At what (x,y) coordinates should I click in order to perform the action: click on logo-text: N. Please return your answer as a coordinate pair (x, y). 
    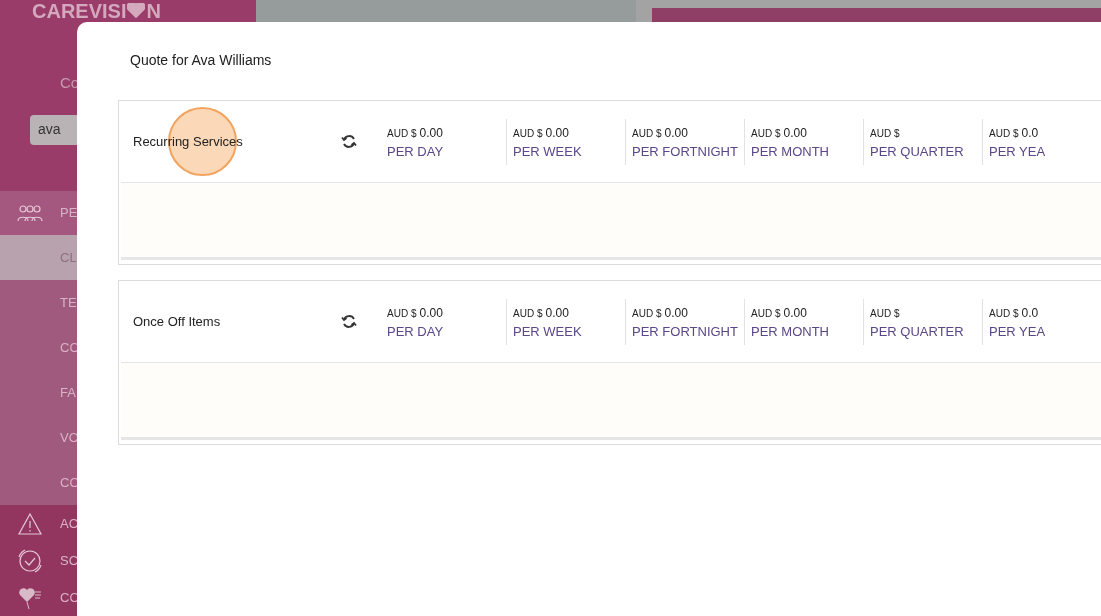
    Looking at the image, I should click on (153, 10).